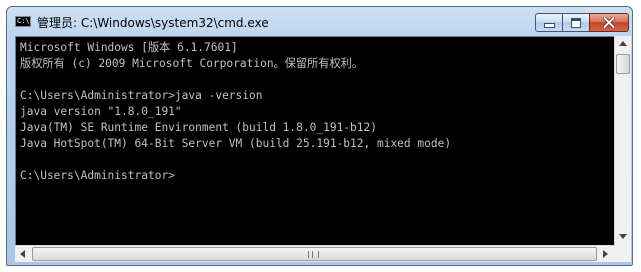 Image resolution: width=641 pixels, height=272 pixels. I want to click on maximize-button, so click(576, 22).